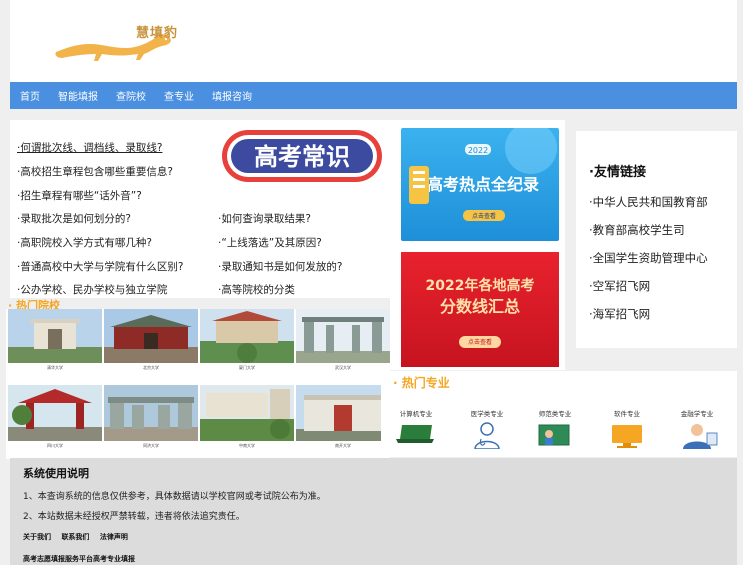 Image resolution: width=743 pixels, height=565 pixels. What do you see at coordinates (78, 95) in the screenshot?
I see `nav-smart-fill: 智能填报` at bounding box center [78, 95].